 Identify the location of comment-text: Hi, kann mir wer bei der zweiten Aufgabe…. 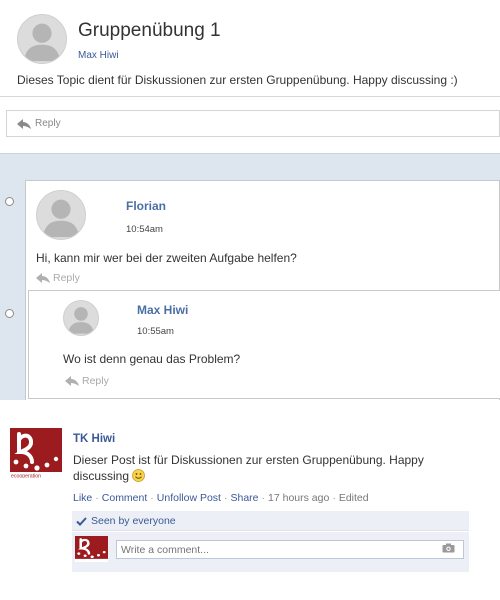
(166, 258).